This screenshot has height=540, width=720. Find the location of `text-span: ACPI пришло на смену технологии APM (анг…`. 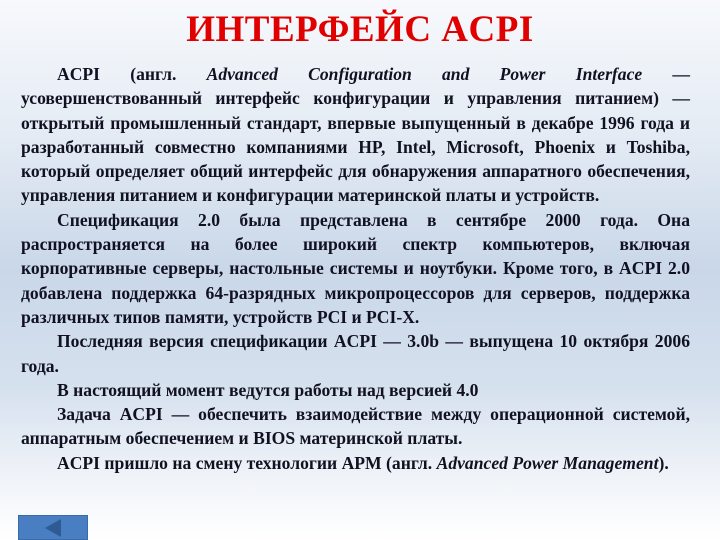

text-span: ACPI пришло на смену технологии APM (анг… is located at coordinates (247, 462).